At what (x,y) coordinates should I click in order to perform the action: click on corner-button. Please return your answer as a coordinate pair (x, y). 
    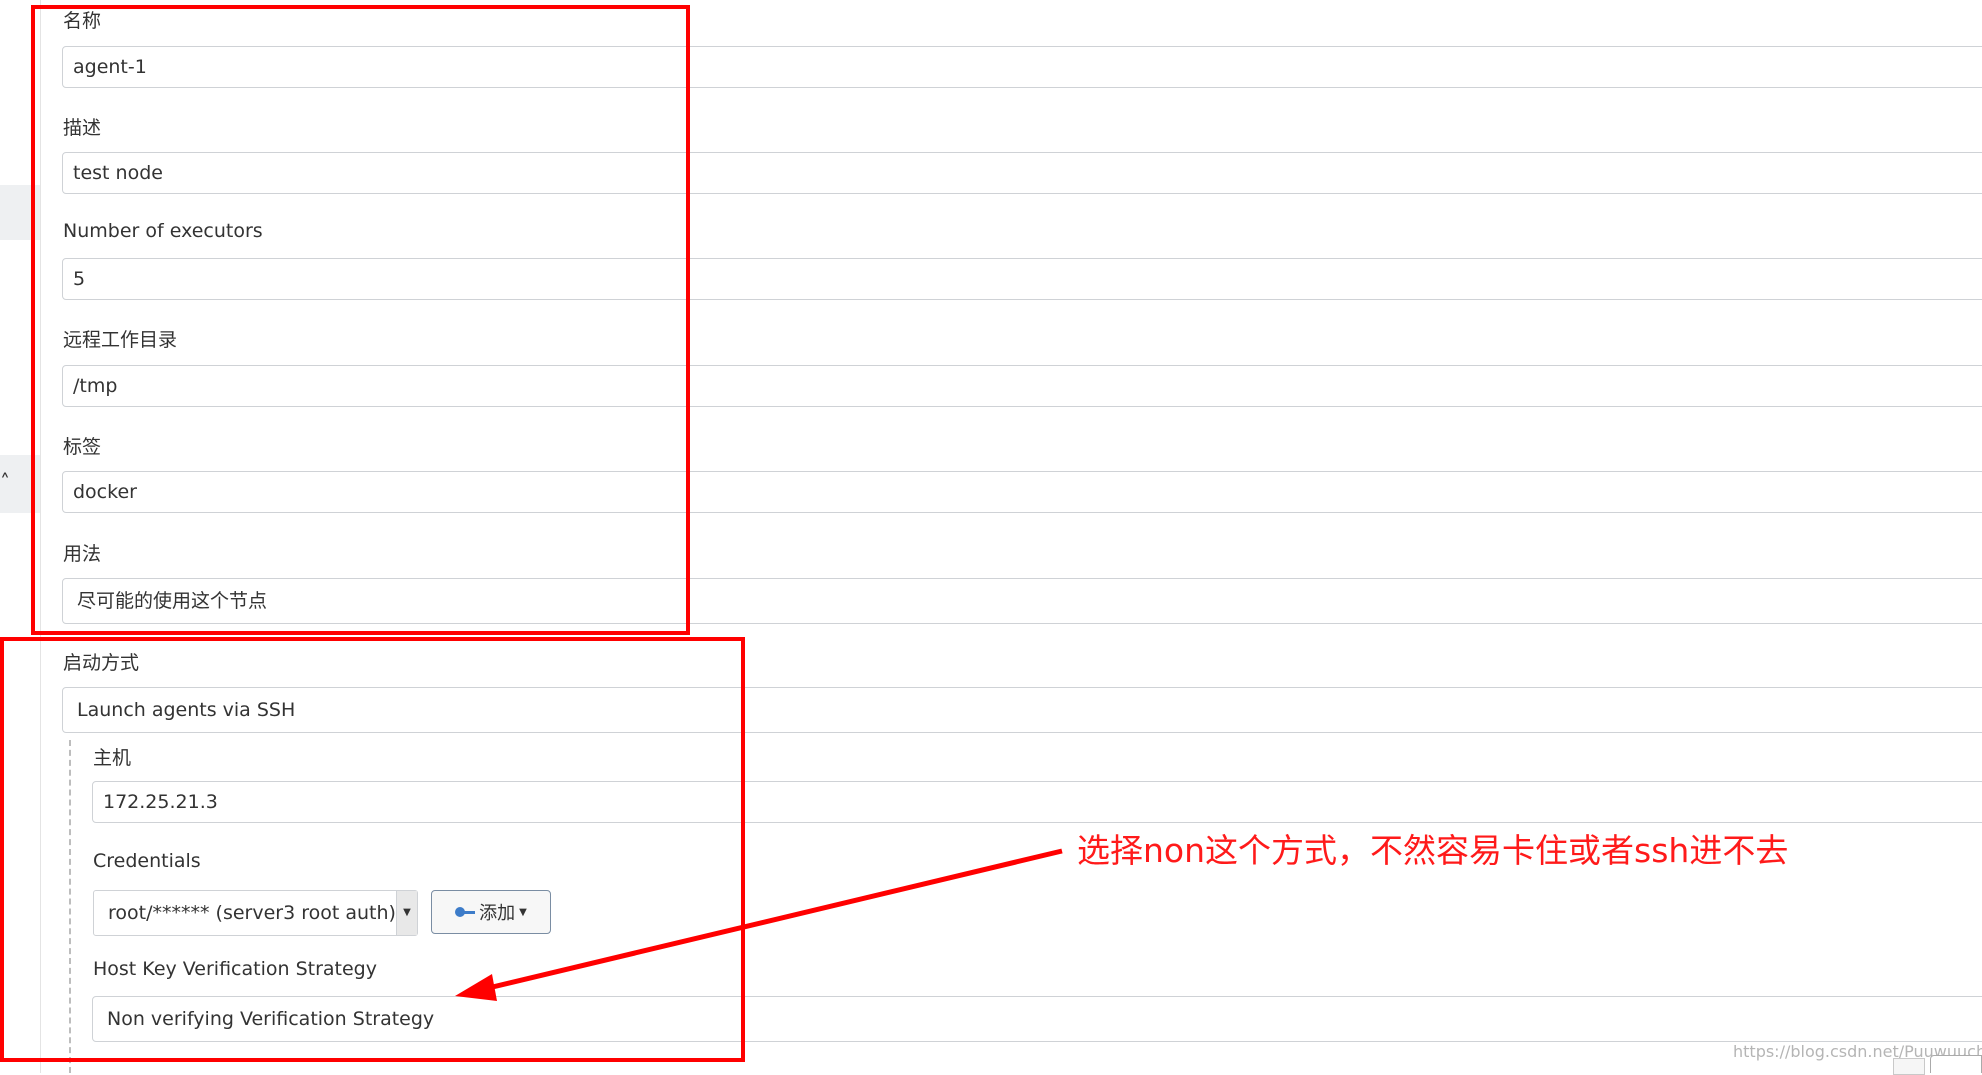
    Looking at the image, I should click on (1956, 1064).